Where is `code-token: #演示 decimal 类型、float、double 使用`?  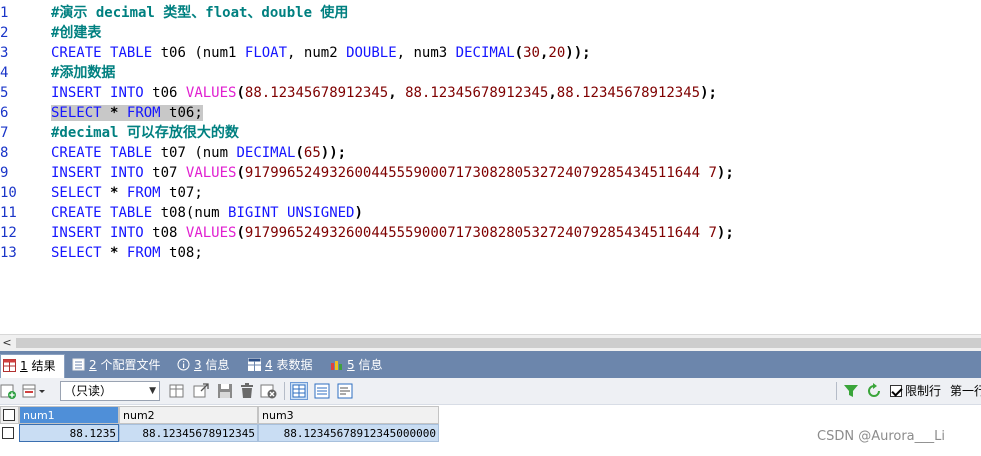 code-token: #演示 decimal 类型、float、double 使用 is located at coordinates (200, 13).